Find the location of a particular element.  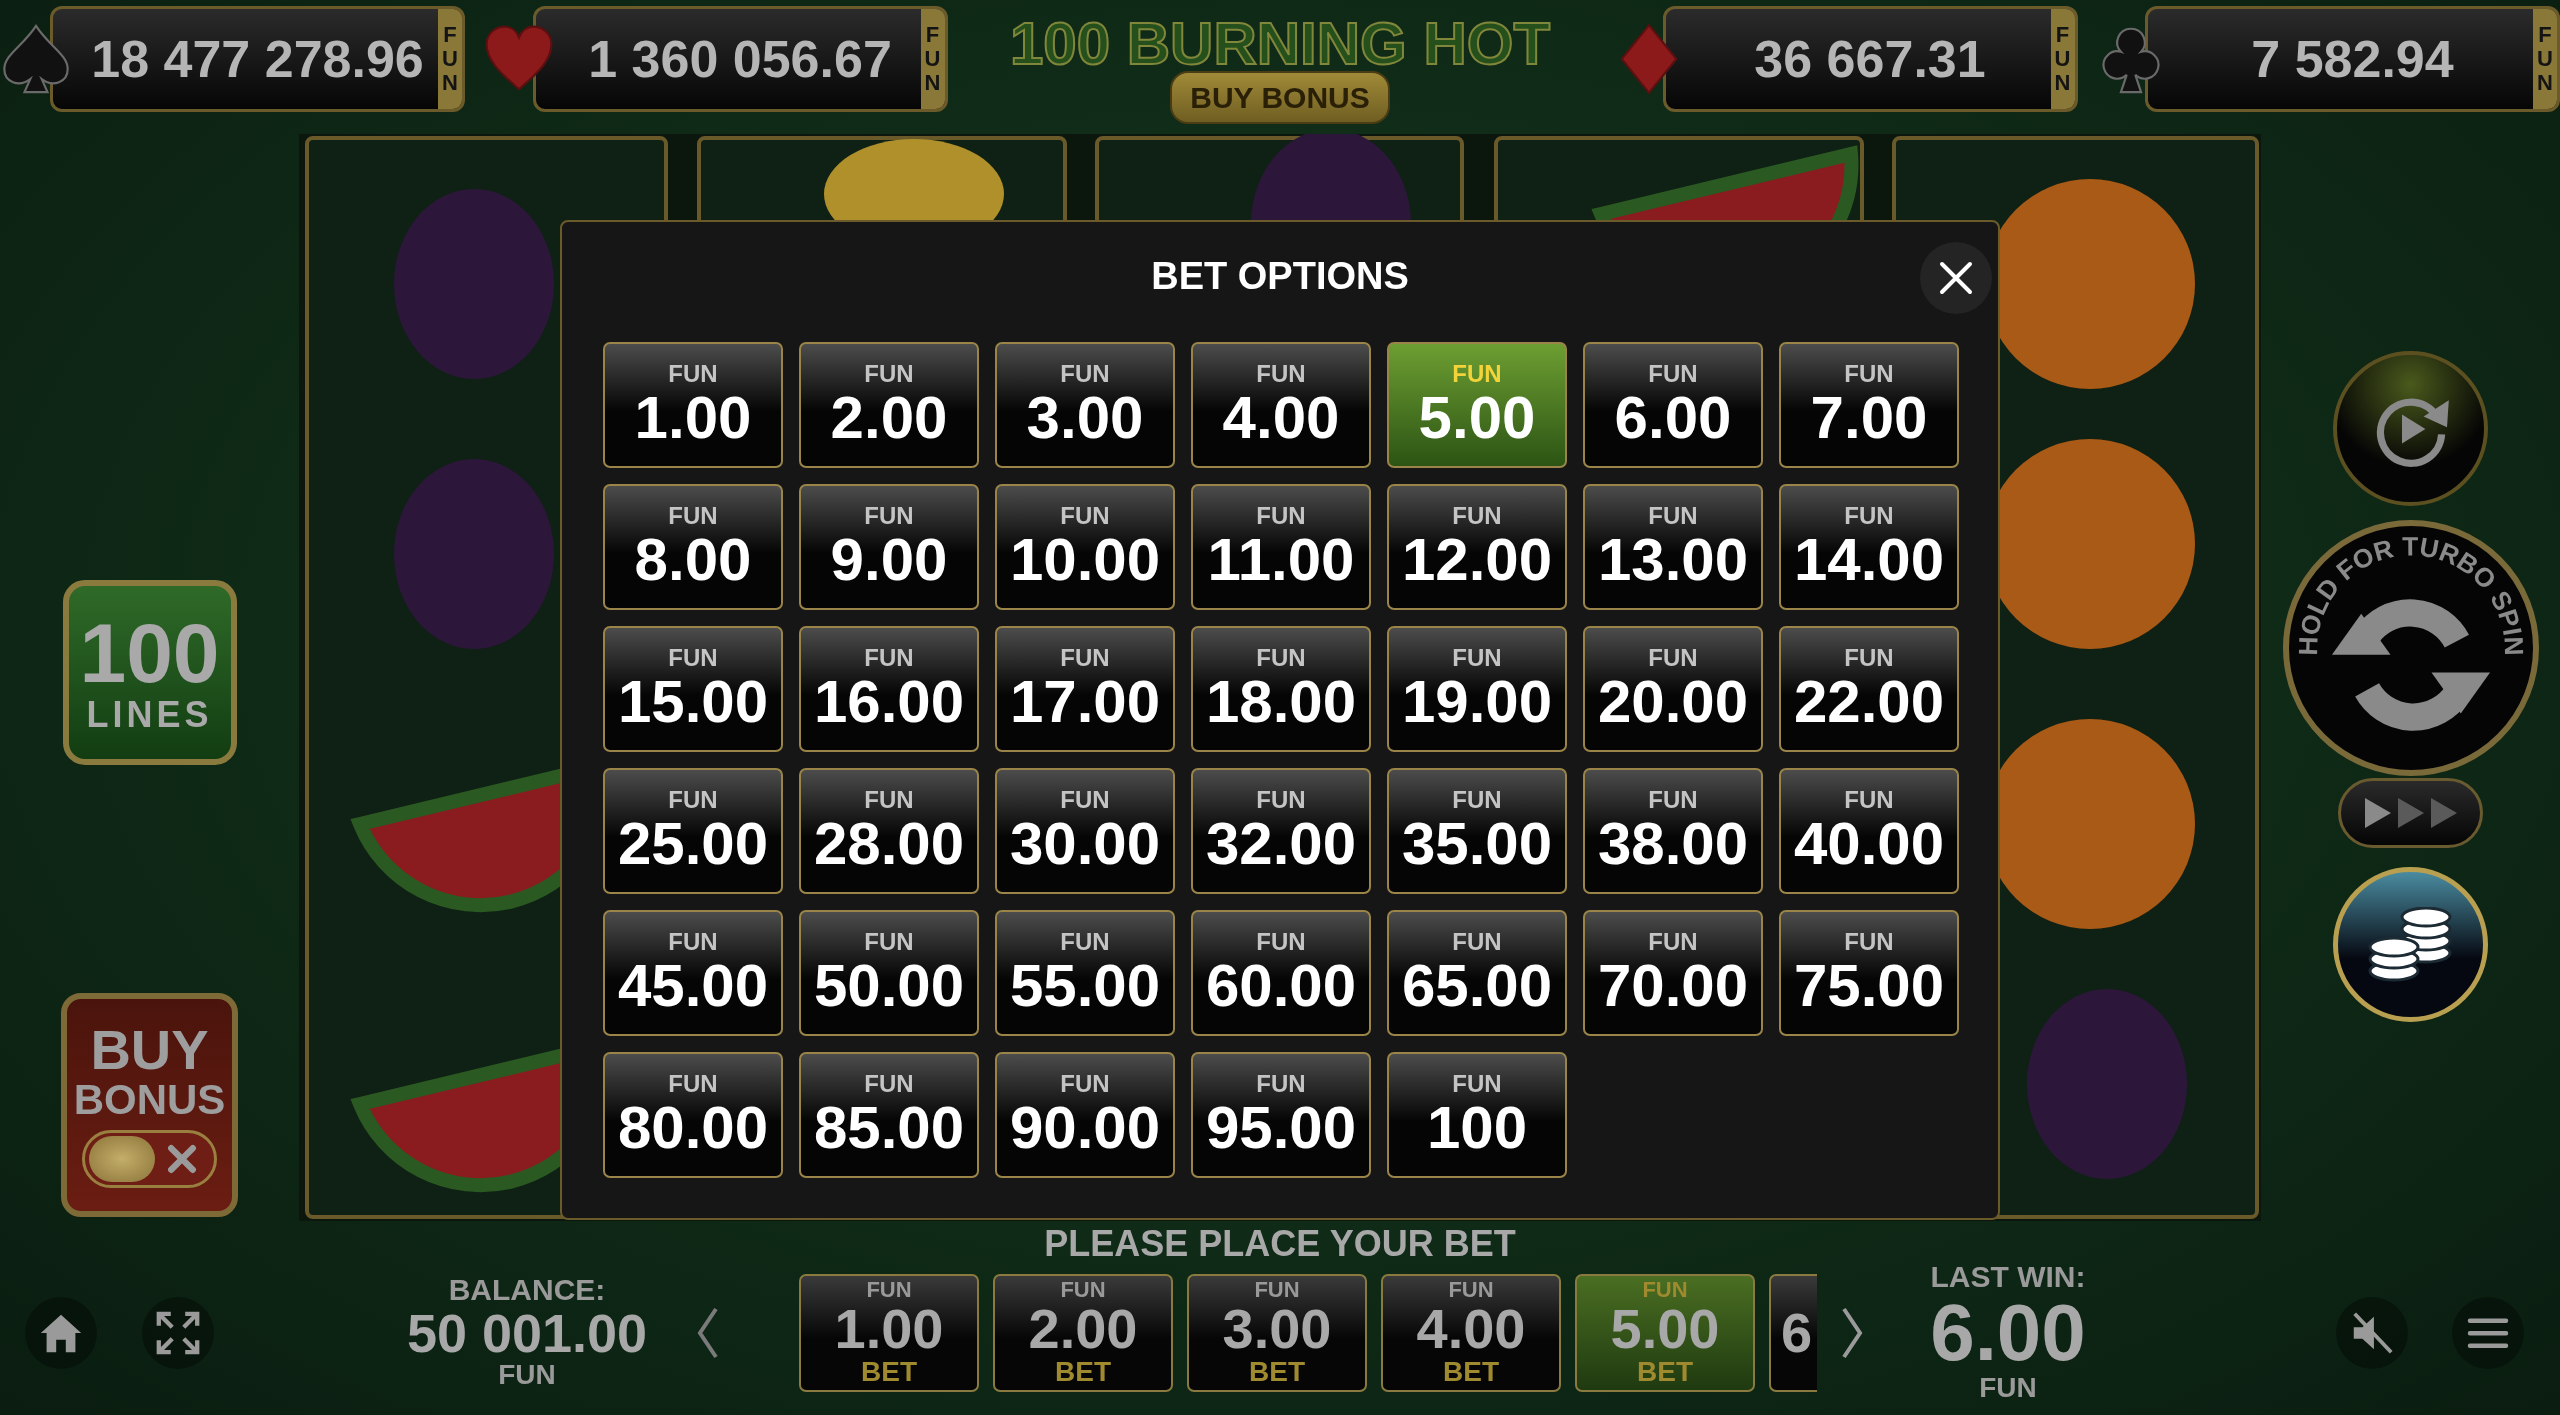

bet-option: FUN 19.00 is located at coordinates (1477, 689).